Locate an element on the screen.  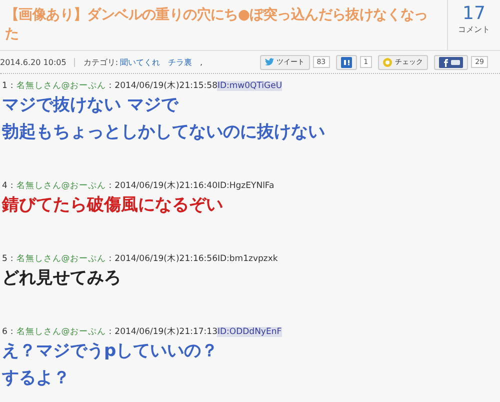
post-text: どれ見せてみろ is located at coordinates (62, 278).